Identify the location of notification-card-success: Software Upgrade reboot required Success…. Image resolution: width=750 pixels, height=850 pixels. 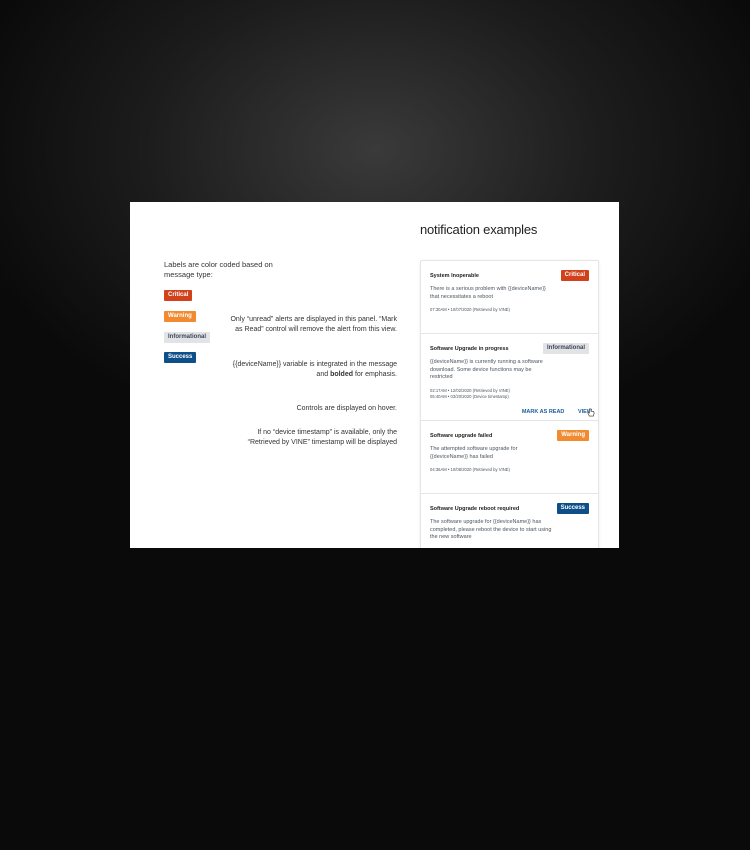
(509, 521).